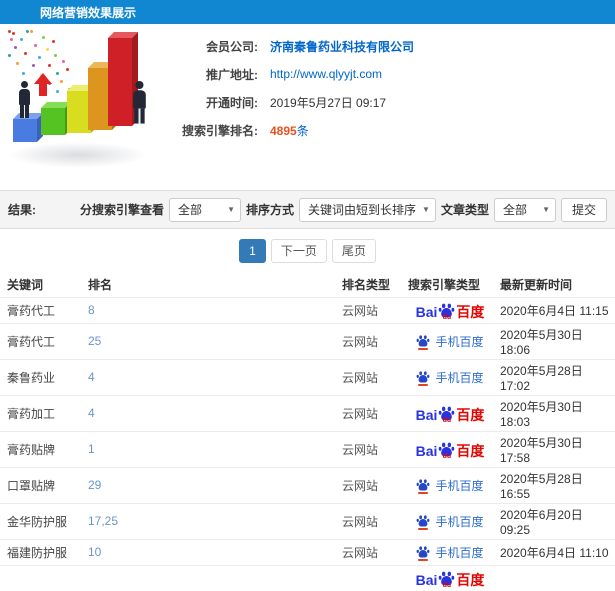 This screenshot has height=591, width=615. What do you see at coordinates (122, 210) in the screenshot?
I see `engine-view-label: 分搜索引擎查看` at bounding box center [122, 210].